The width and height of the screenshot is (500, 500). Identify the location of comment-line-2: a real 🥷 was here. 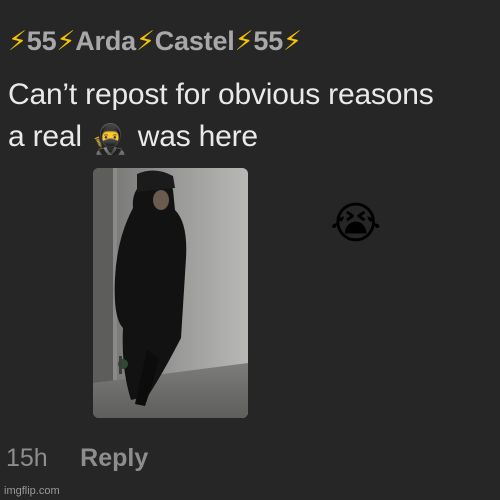
(221, 138).